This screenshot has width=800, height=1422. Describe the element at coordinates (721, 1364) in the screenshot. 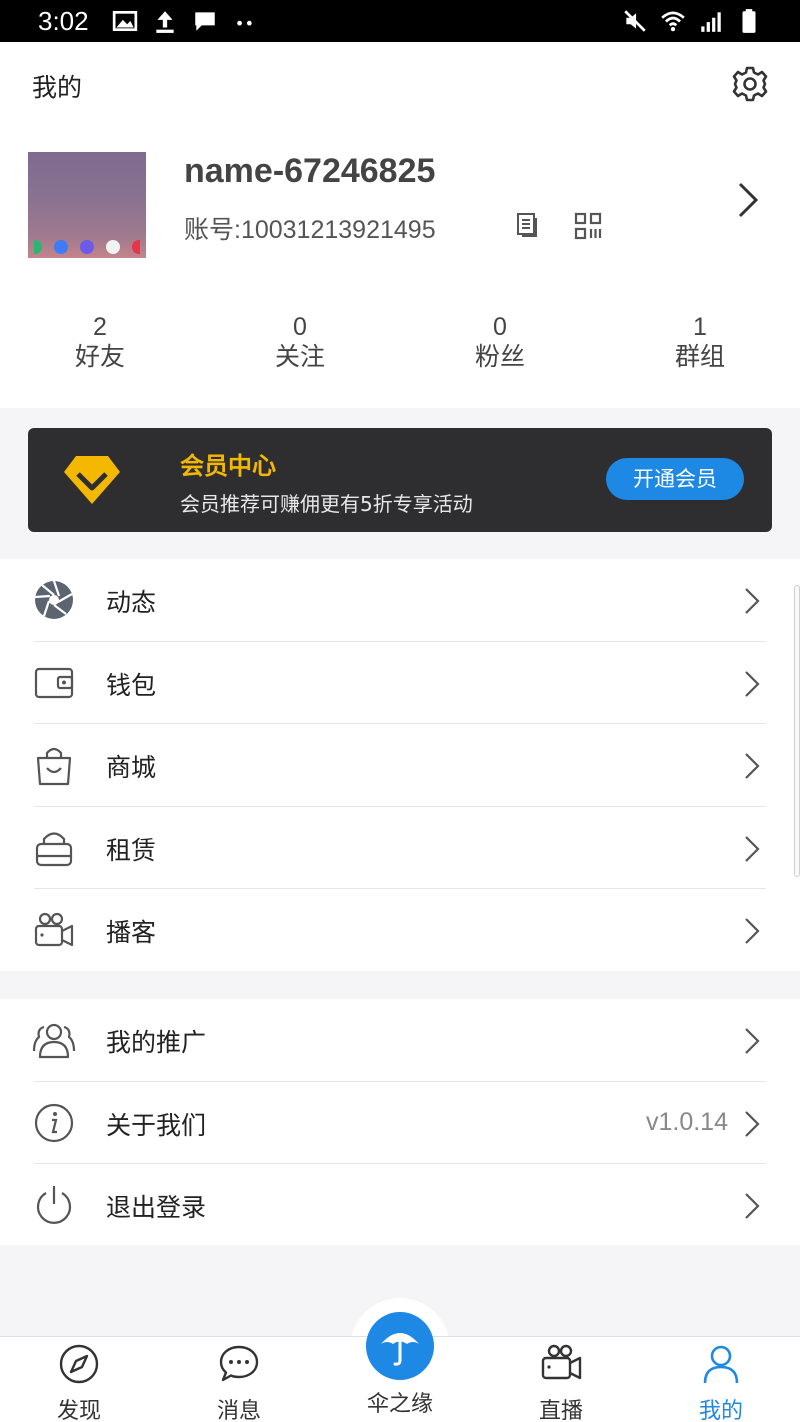

I see `person-icon` at that location.